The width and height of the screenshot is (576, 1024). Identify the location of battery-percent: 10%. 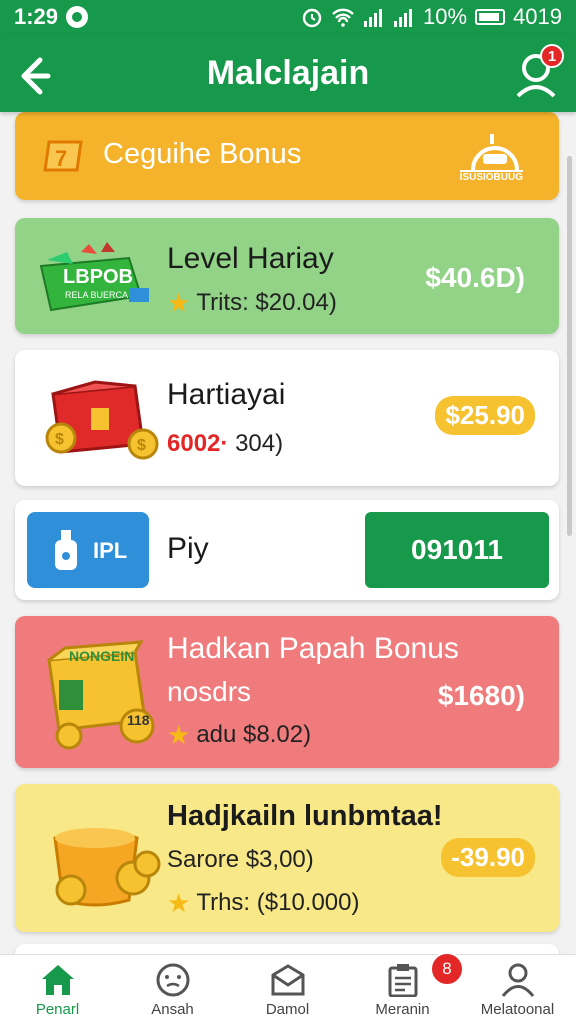
(445, 16).